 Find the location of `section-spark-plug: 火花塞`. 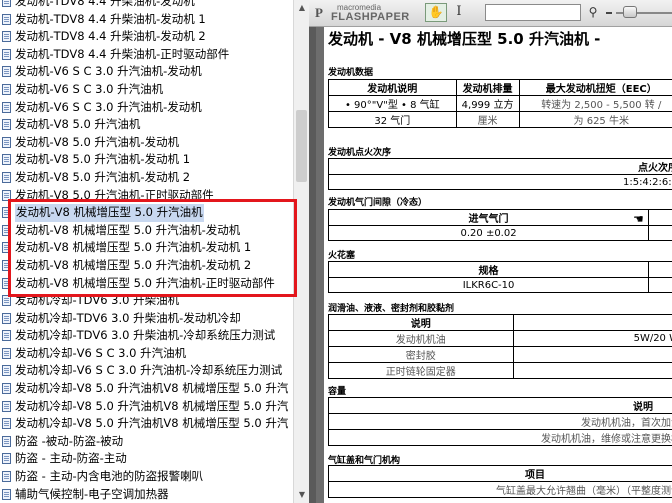

section-spark-plug: 火花塞 is located at coordinates (342, 256).